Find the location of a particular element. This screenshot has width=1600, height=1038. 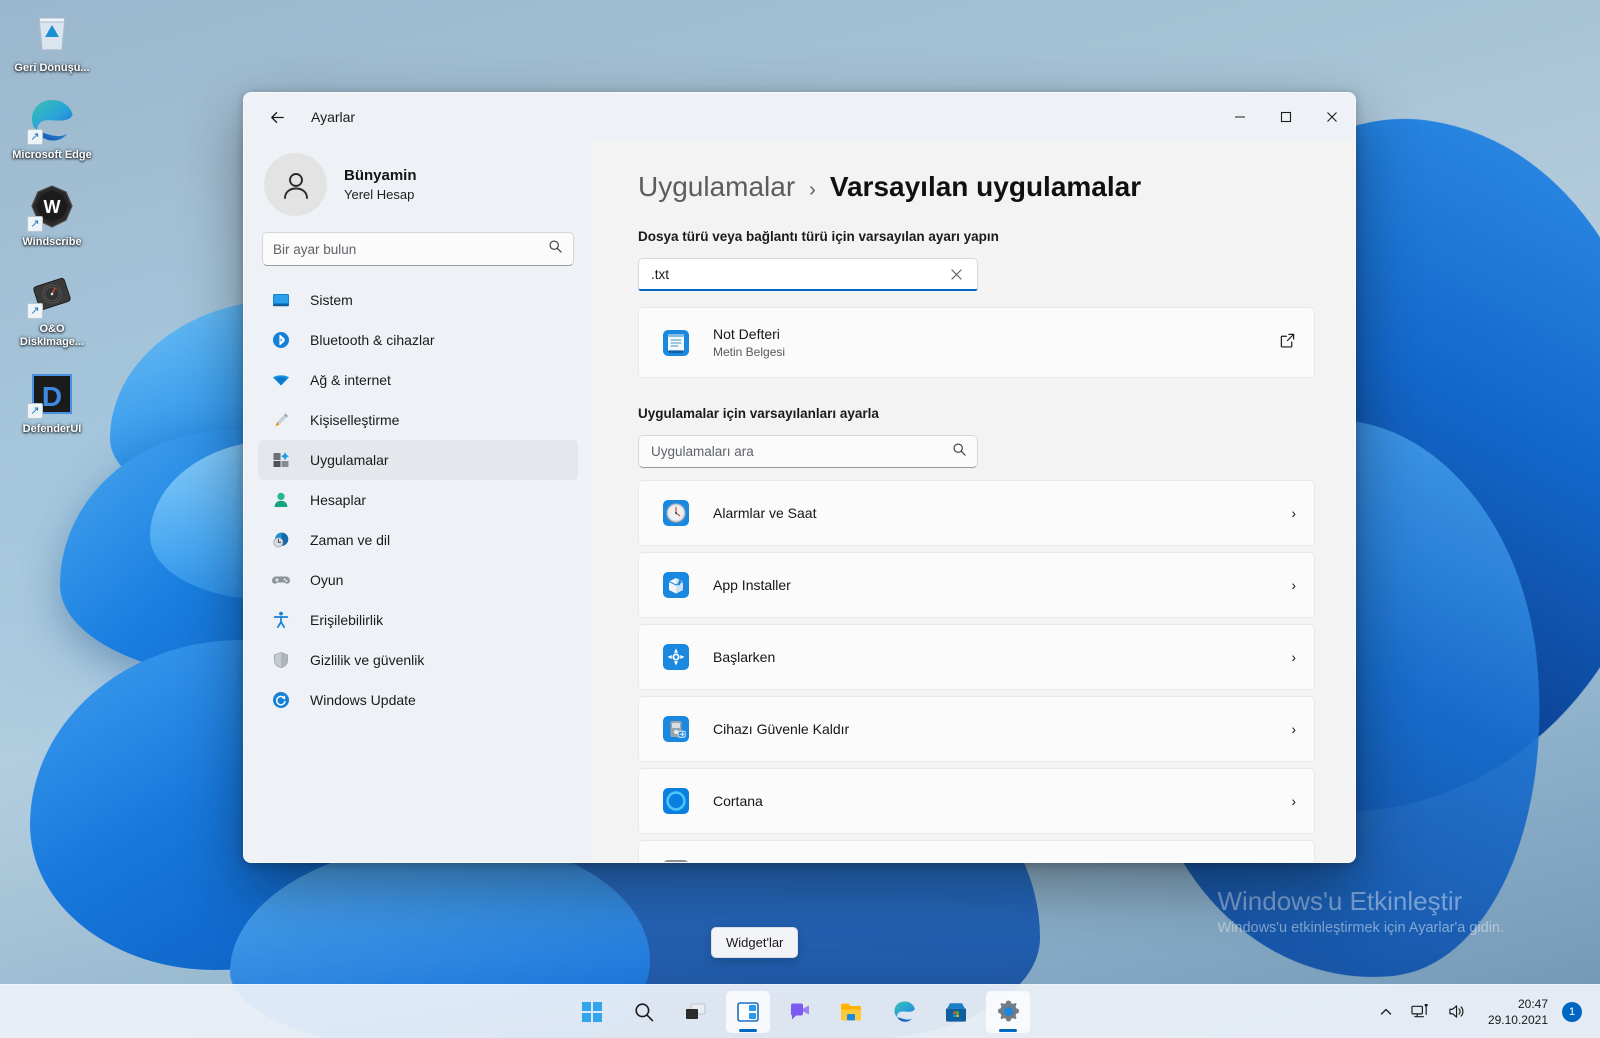

sidebar-item-uygulamalar: Uygulamalar is located at coordinates (418, 460).